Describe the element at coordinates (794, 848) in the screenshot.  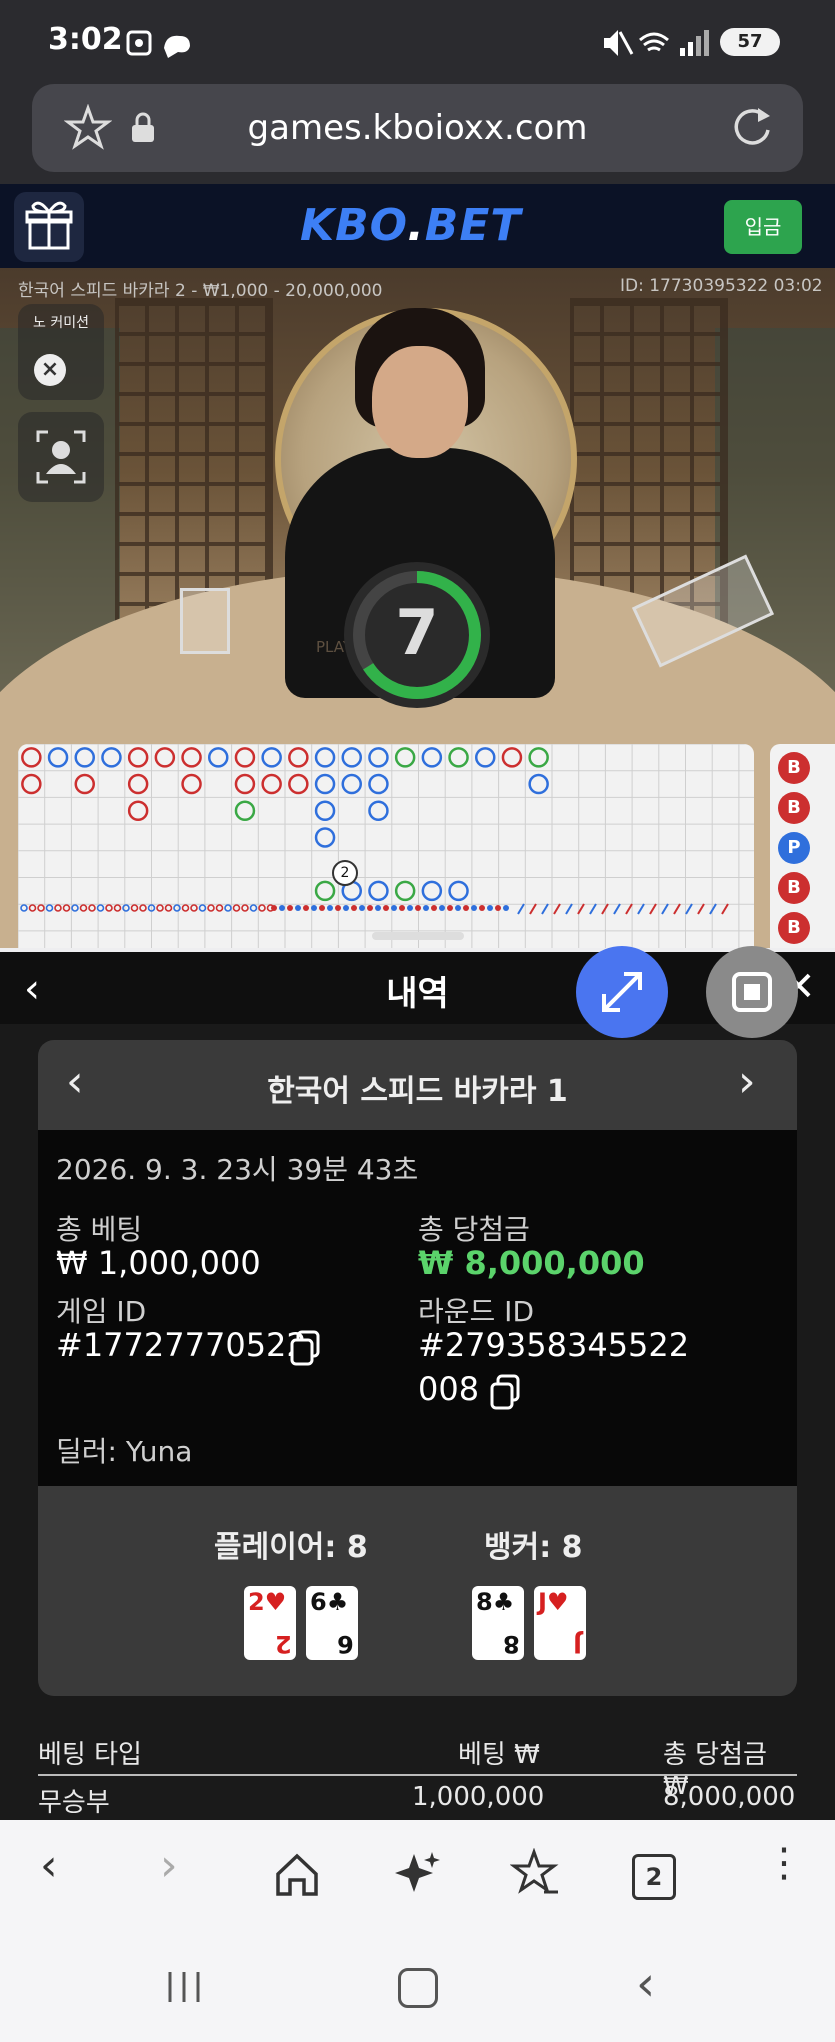
I see `bead-result: P` at that location.